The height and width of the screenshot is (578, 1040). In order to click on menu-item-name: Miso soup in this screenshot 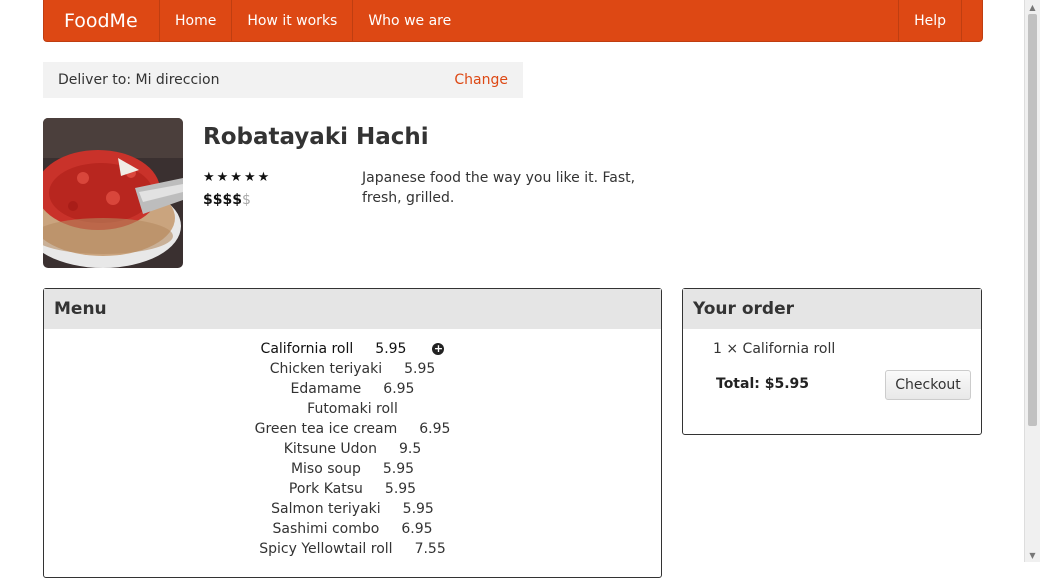, I will do `click(325, 469)`.